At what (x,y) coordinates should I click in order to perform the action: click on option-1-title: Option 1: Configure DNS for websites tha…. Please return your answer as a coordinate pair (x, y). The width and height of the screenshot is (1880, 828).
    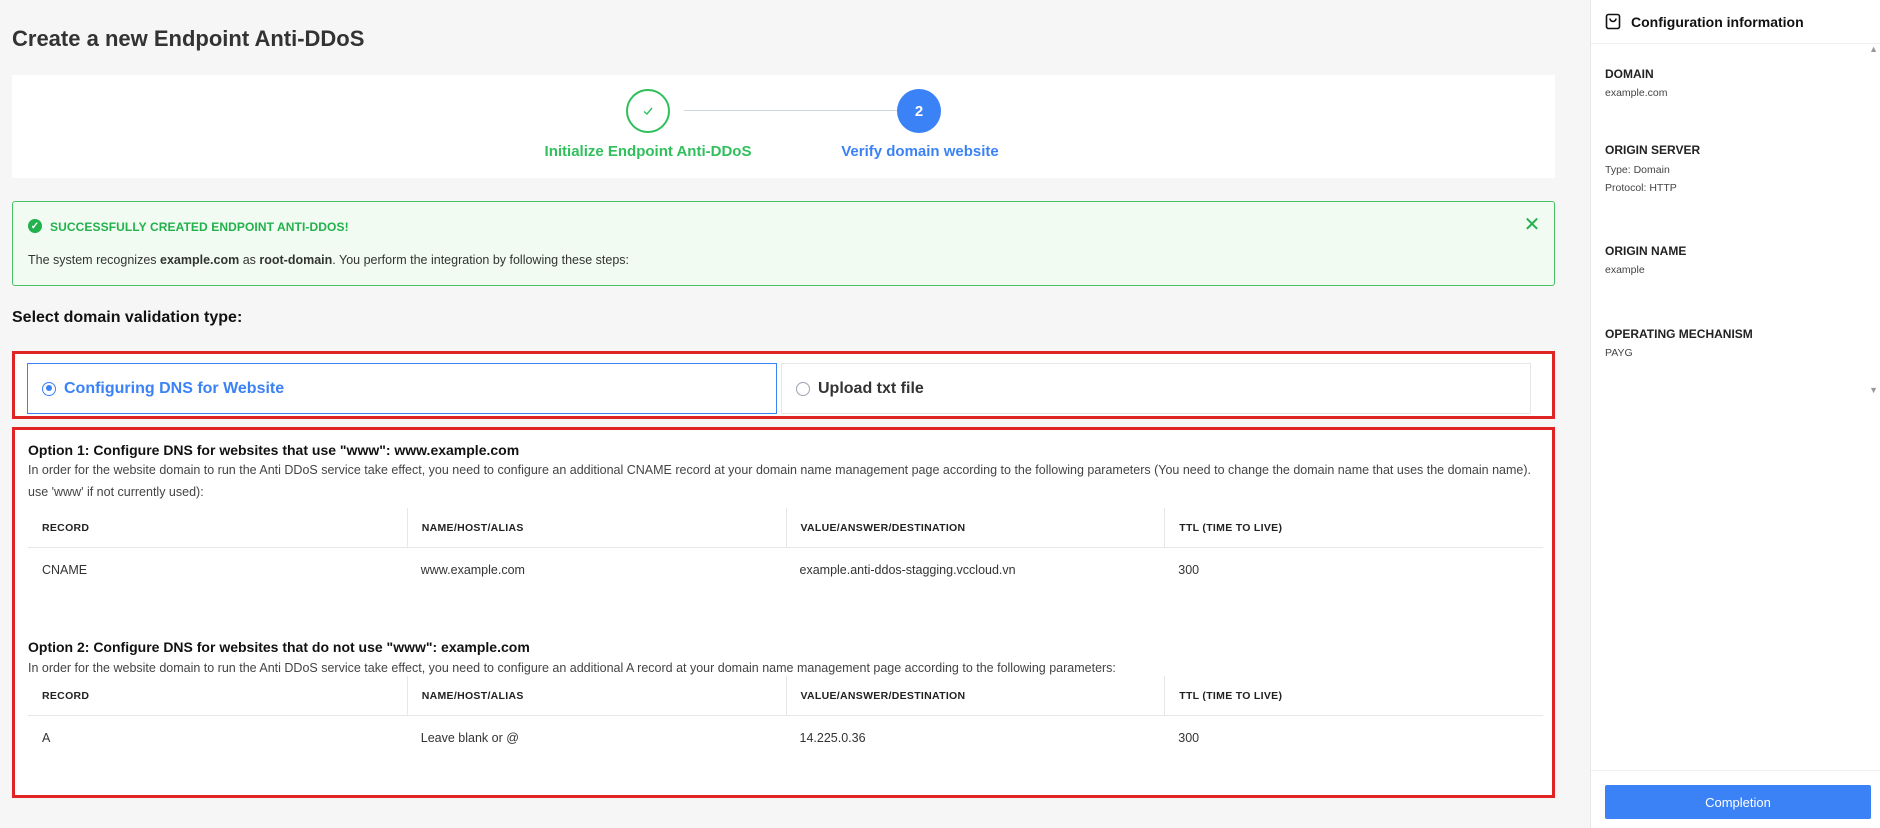
    Looking at the image, I should click on (274, 450).